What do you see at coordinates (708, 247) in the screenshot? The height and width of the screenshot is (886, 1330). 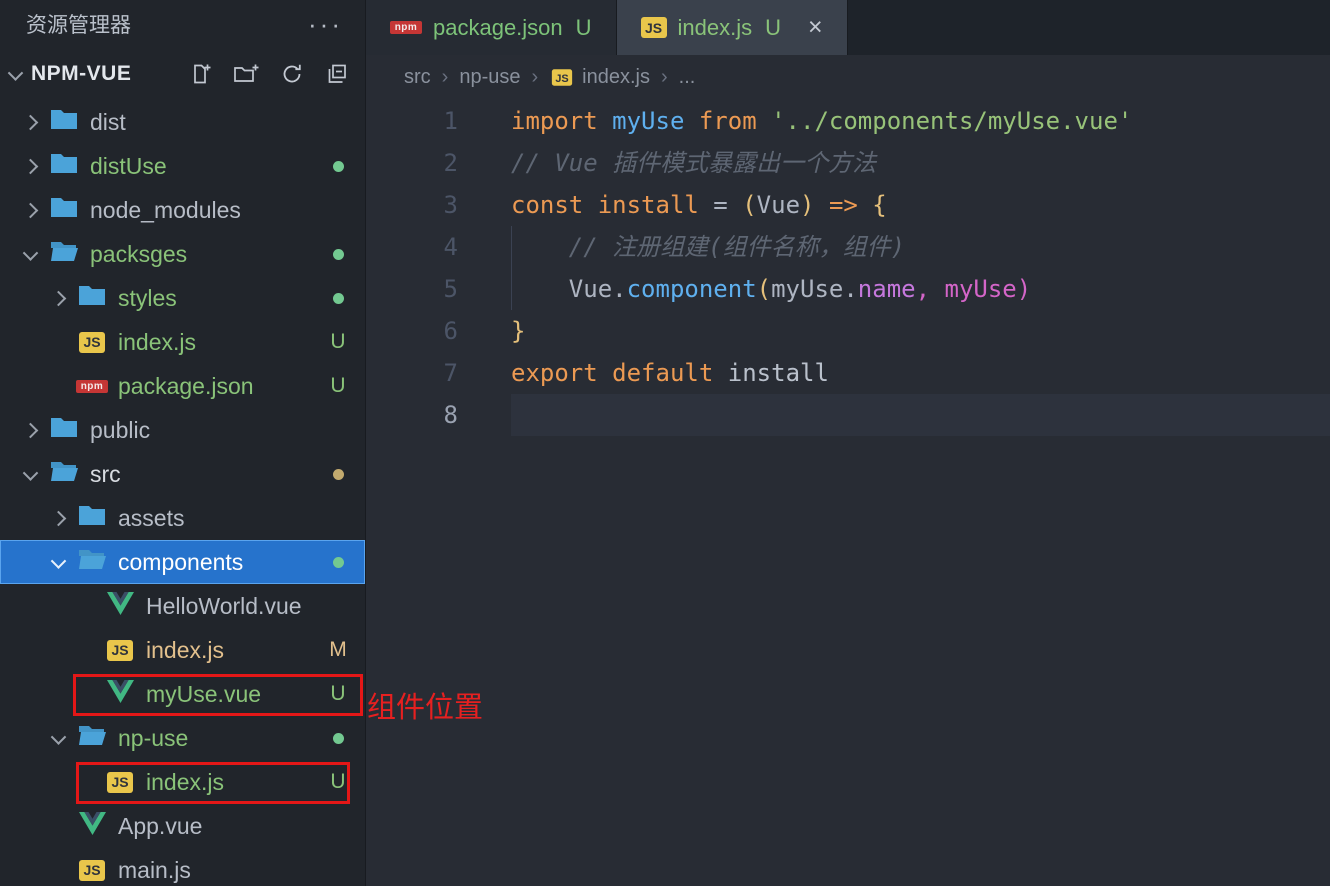 I see `code-token: // 注册组建(组件名称，组件)` at bounding box center [708, 247].